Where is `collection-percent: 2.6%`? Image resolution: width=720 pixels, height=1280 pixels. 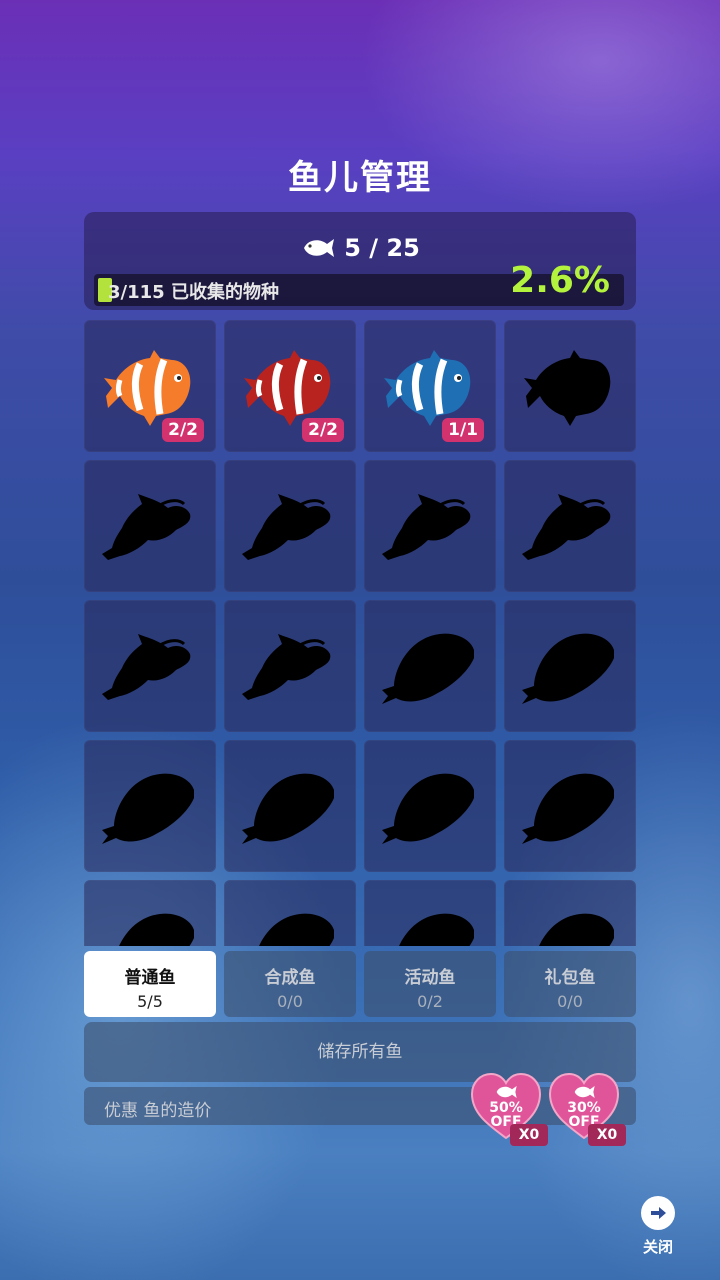
collection-percent: 2.6% is located at coordinates (560, 280).